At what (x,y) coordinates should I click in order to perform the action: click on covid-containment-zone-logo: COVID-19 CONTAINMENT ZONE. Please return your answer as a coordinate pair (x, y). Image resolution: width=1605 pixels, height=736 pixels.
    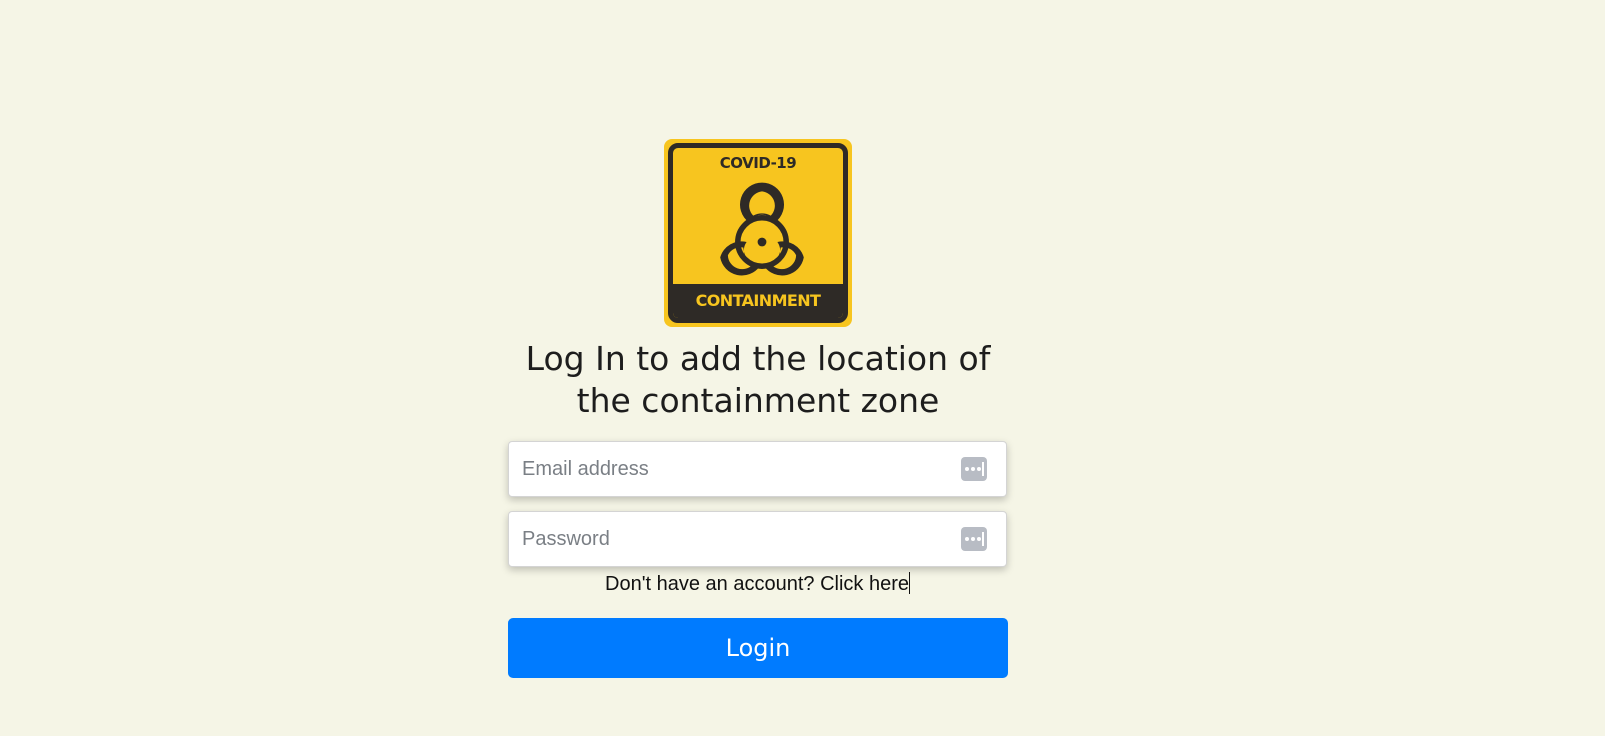
    Looking at the image, I should click on (758, 233).